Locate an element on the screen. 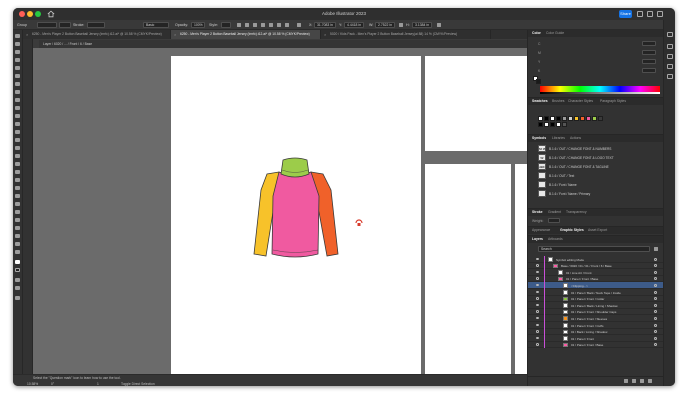 Image resolution: width=688 pixels, height=398 pixels. stroke-weight-input is located at coordinates (554, 220).